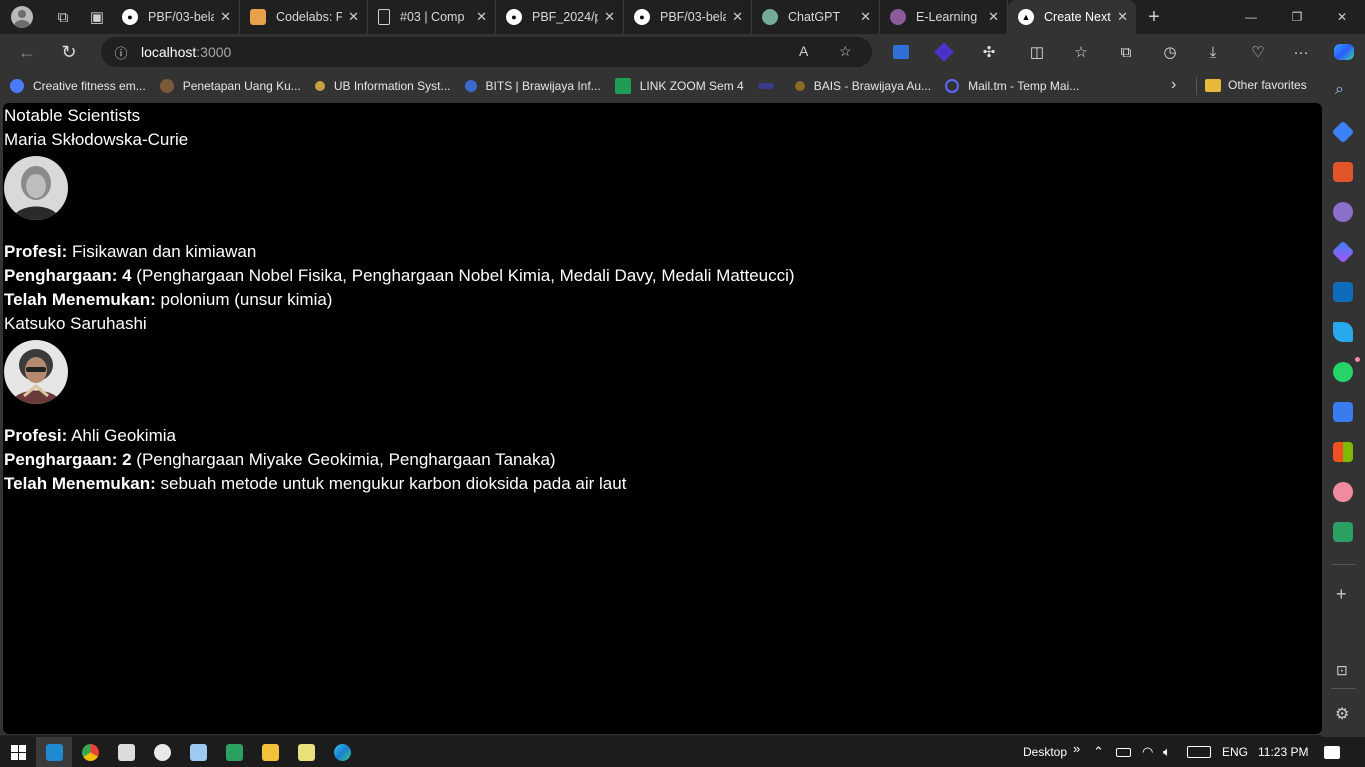 This screenshot has width=1365, height=767. Describe the element at coordinates (1339, 90) in the screenshot. I see `search-icon: ⌕` at that location.